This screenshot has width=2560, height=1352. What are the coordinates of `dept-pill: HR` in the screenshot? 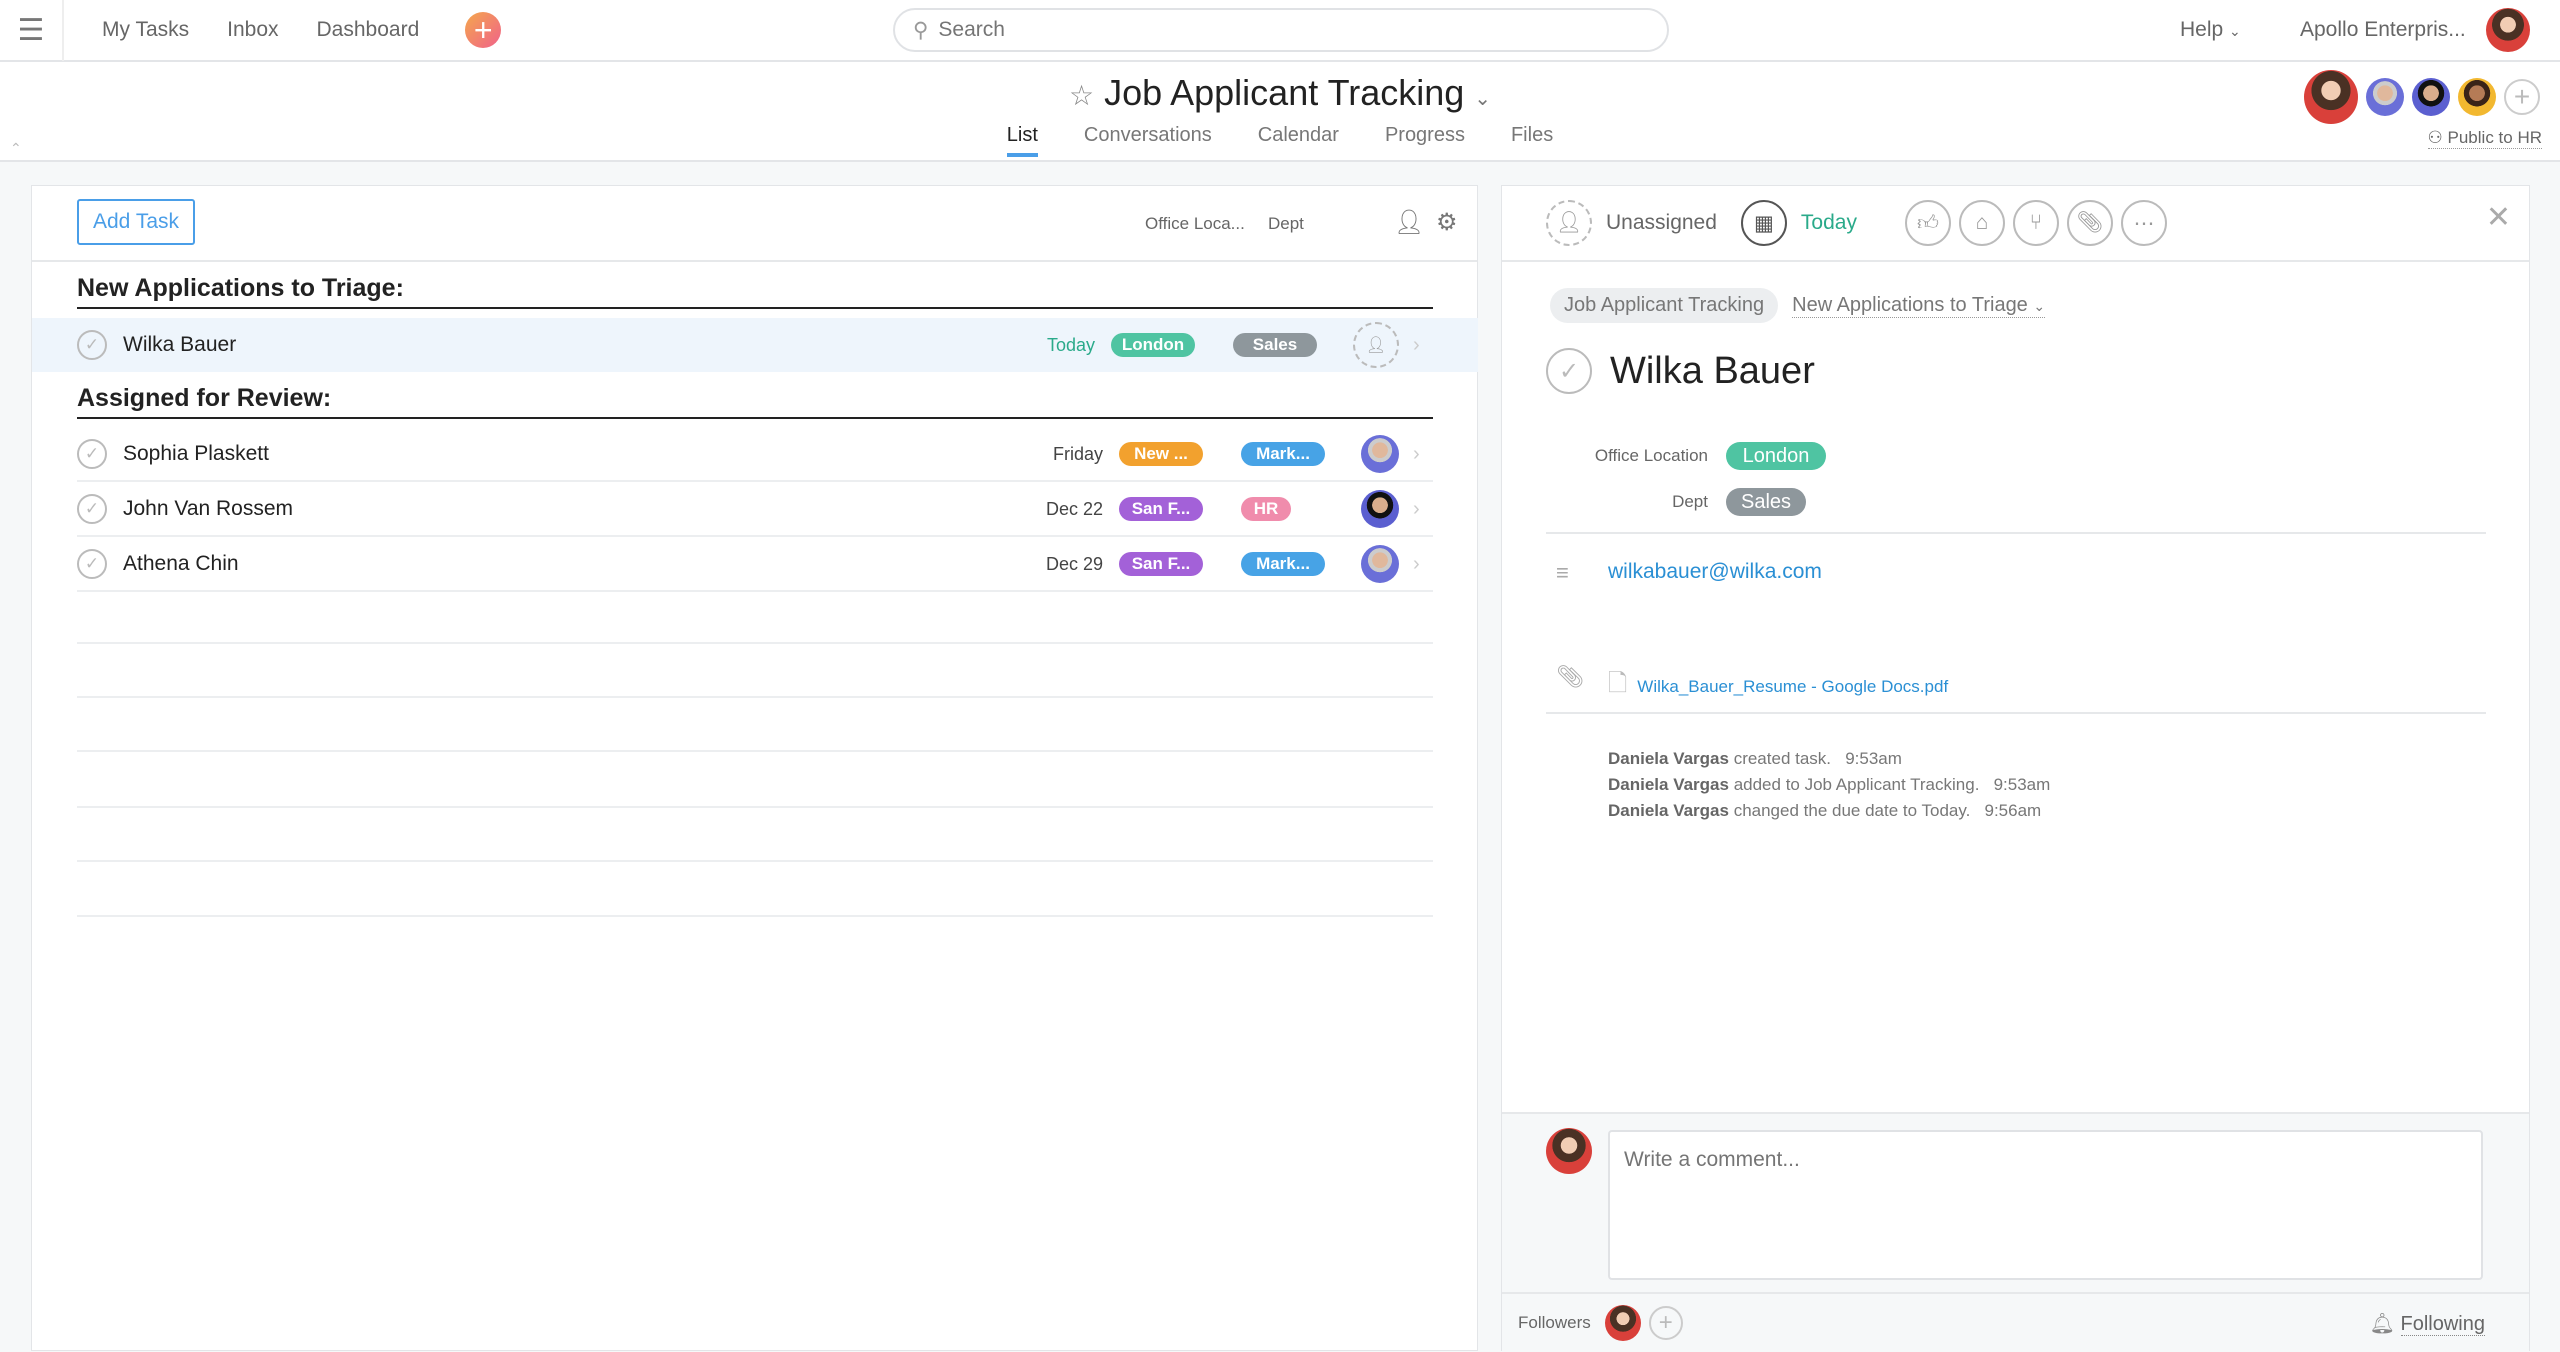 It's located at (1266, 509).